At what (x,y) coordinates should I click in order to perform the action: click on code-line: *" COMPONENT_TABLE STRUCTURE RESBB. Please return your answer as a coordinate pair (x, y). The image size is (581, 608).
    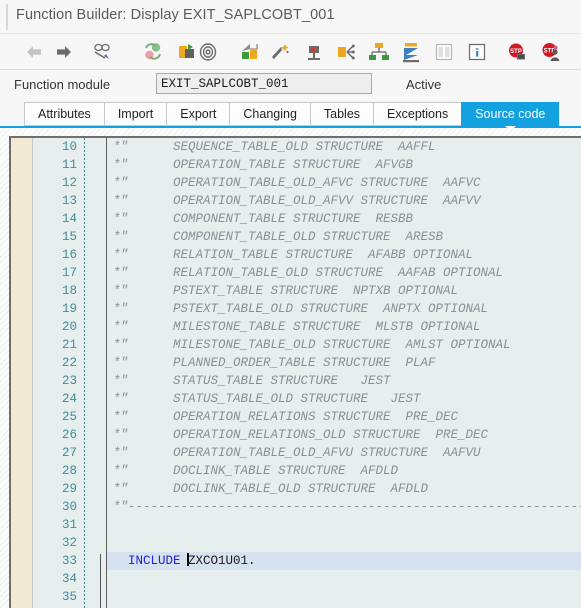
    Looking at the image, I should click on (344, 219).